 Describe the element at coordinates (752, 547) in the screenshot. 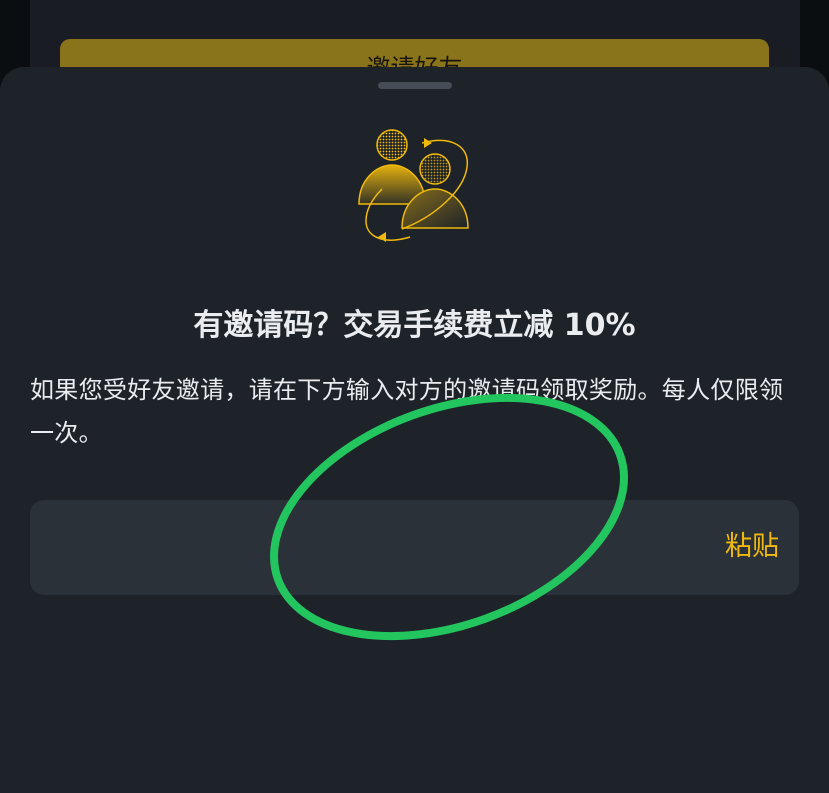

I see `paste-button: 粘贴` at that location.